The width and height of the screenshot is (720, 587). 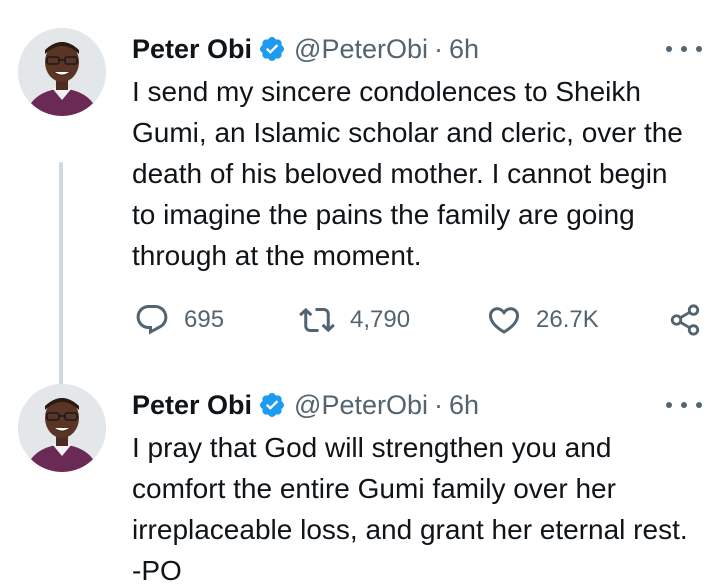 What do you see at coordinates (204, 319) in the screenshot?
I see `reply-count: 695` at bounding box center [204, 319].